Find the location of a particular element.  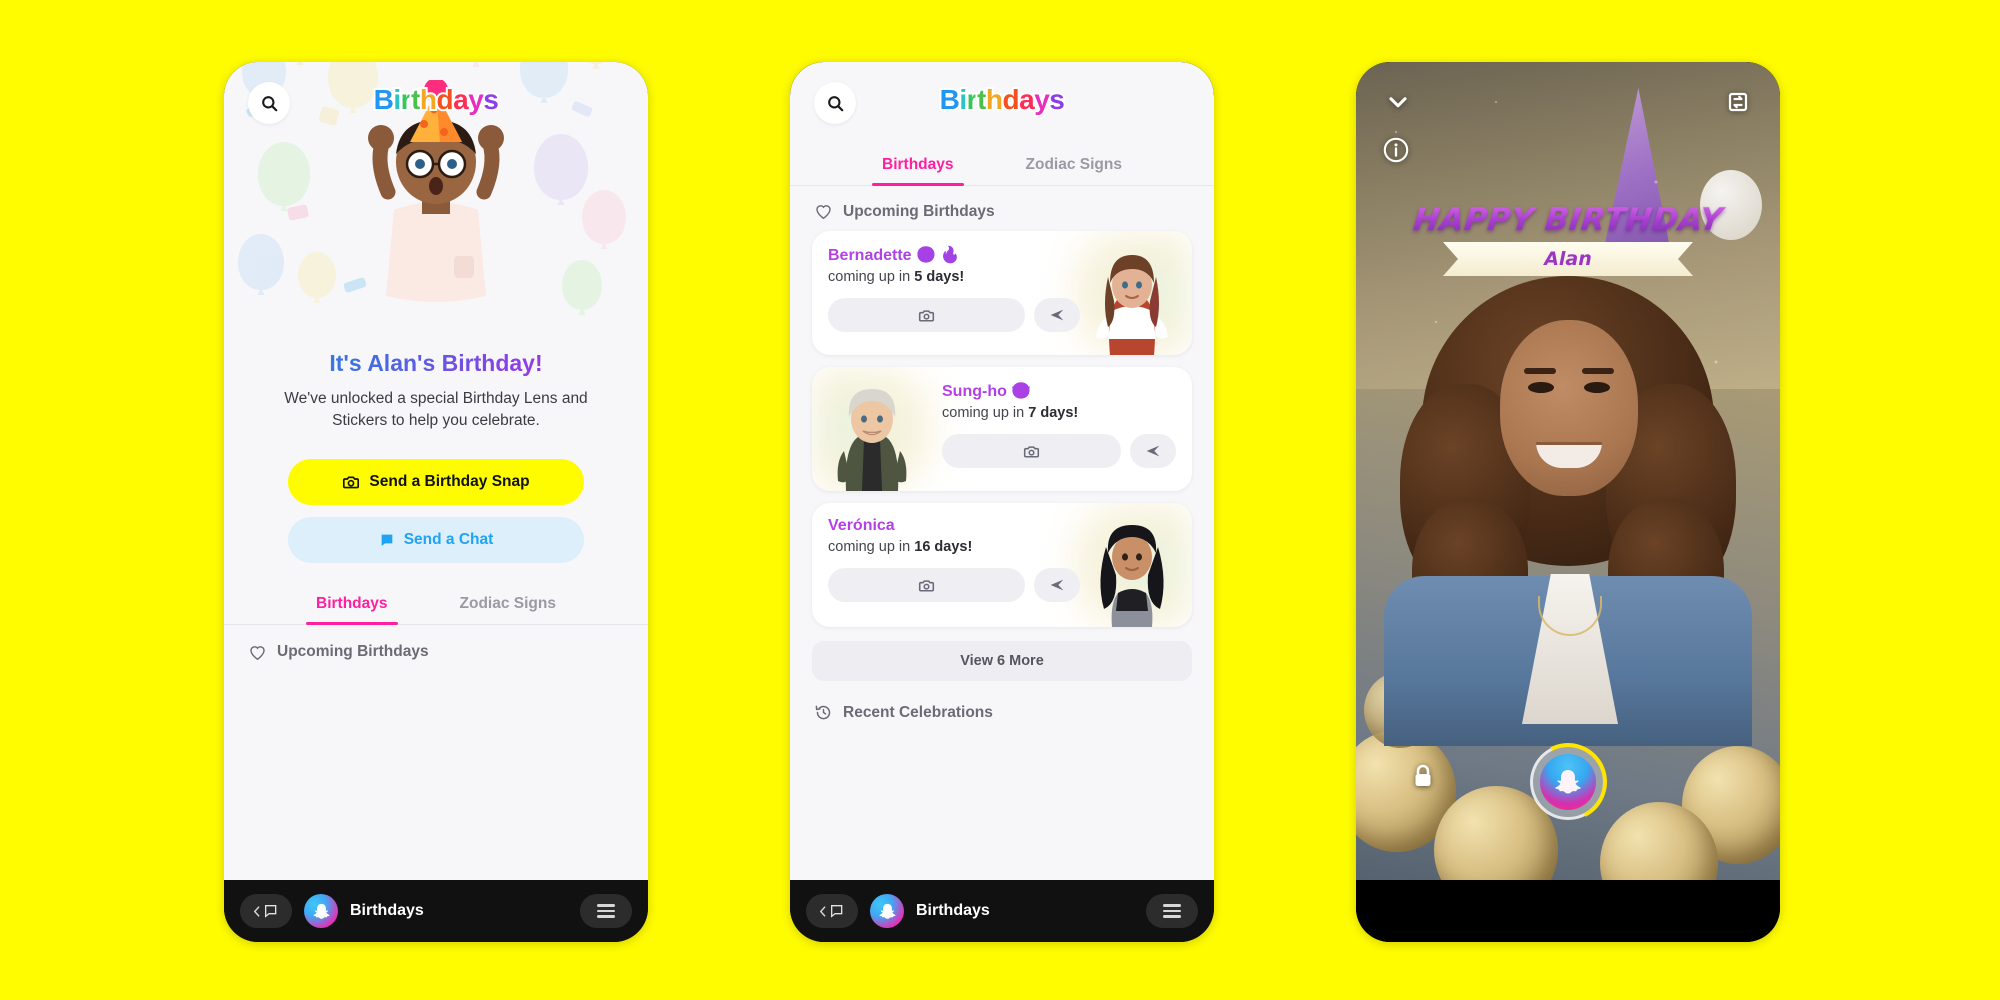

name-ribbon: Alan is located at coordinates (1568, 259).